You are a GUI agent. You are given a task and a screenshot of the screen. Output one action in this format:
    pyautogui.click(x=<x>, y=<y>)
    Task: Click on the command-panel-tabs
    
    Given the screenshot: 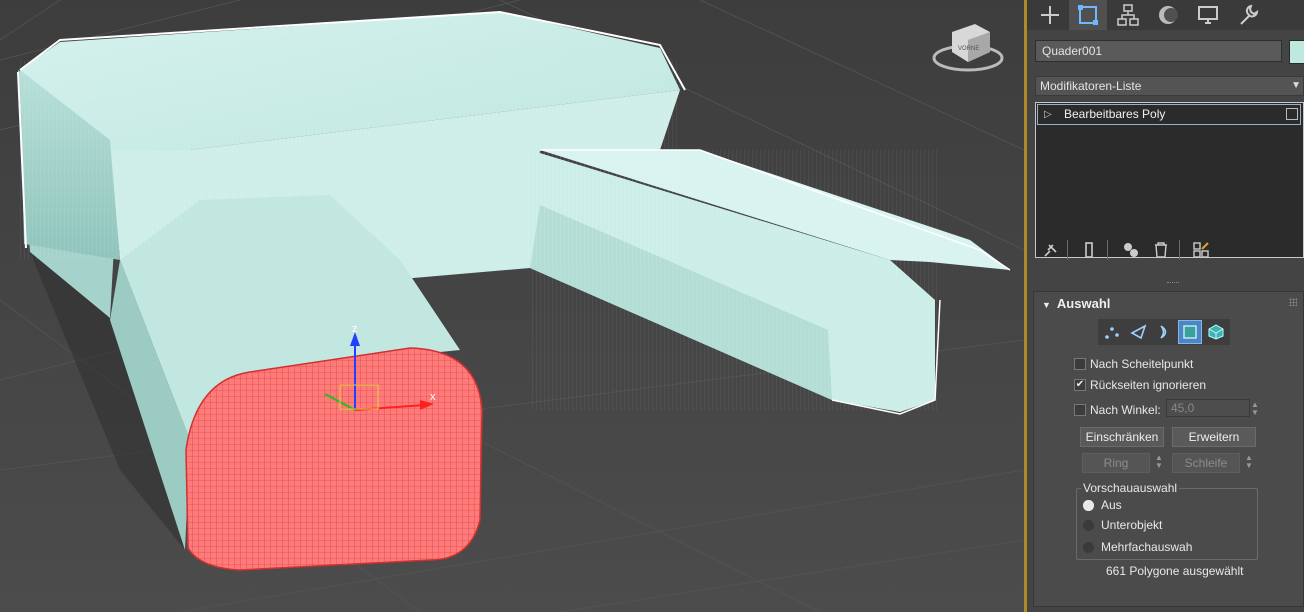 What is the action you would take?
    pyautogui.click(x=1165, y=15)
    